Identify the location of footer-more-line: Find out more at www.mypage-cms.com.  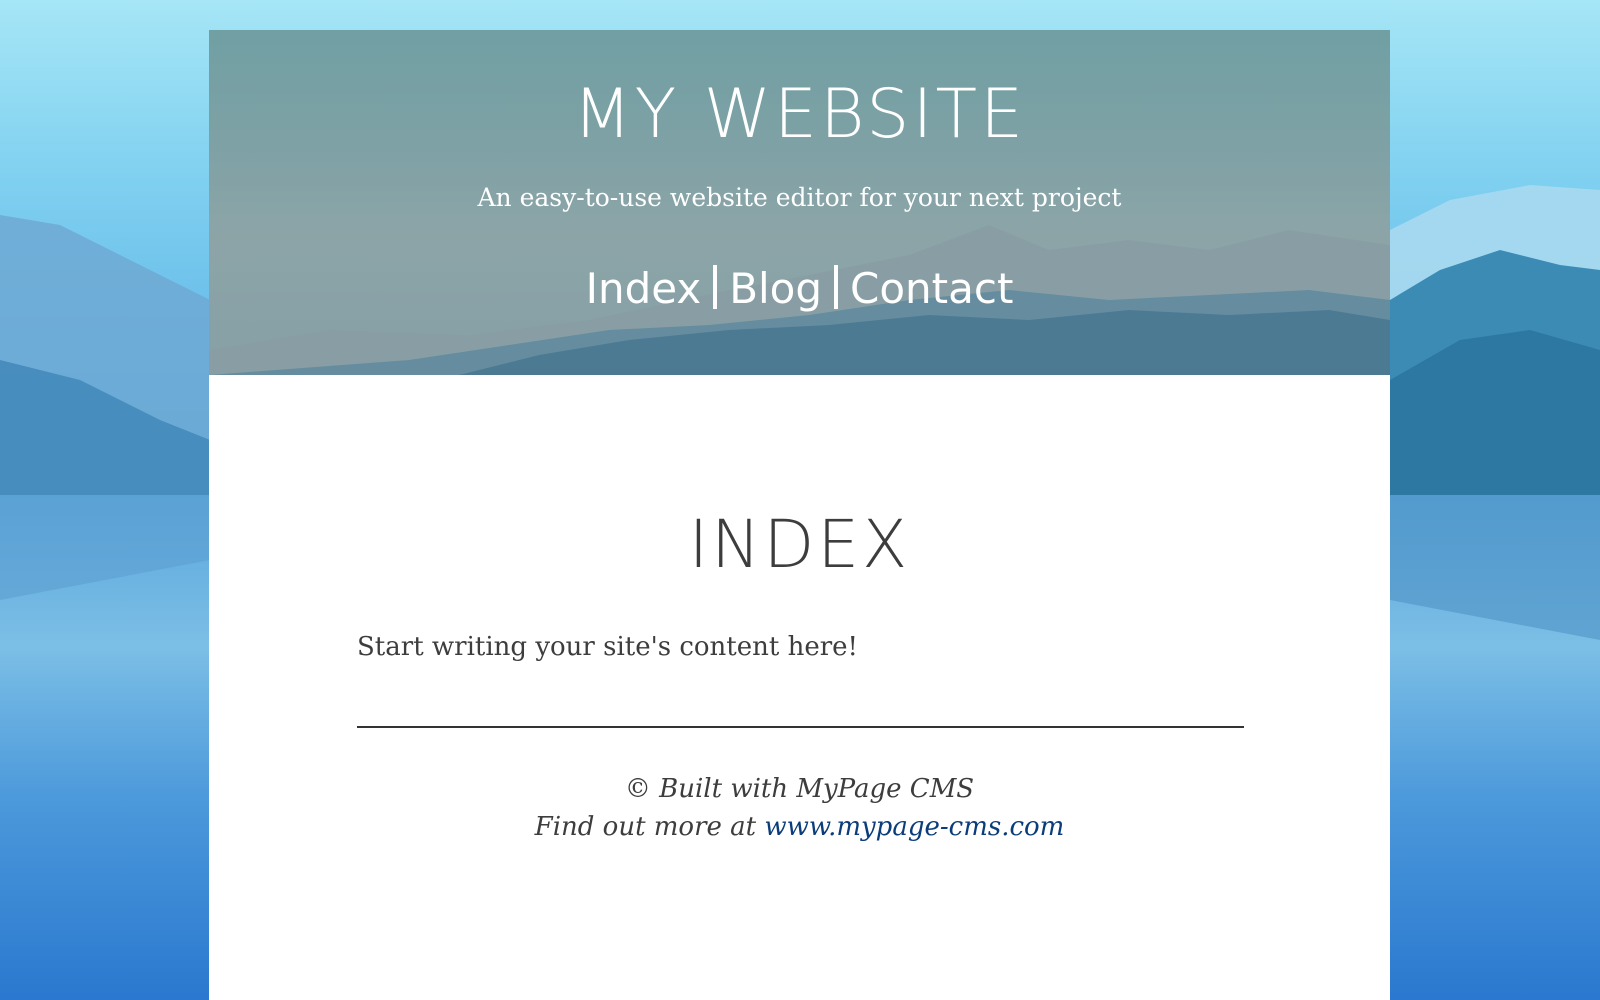
(799, 827).